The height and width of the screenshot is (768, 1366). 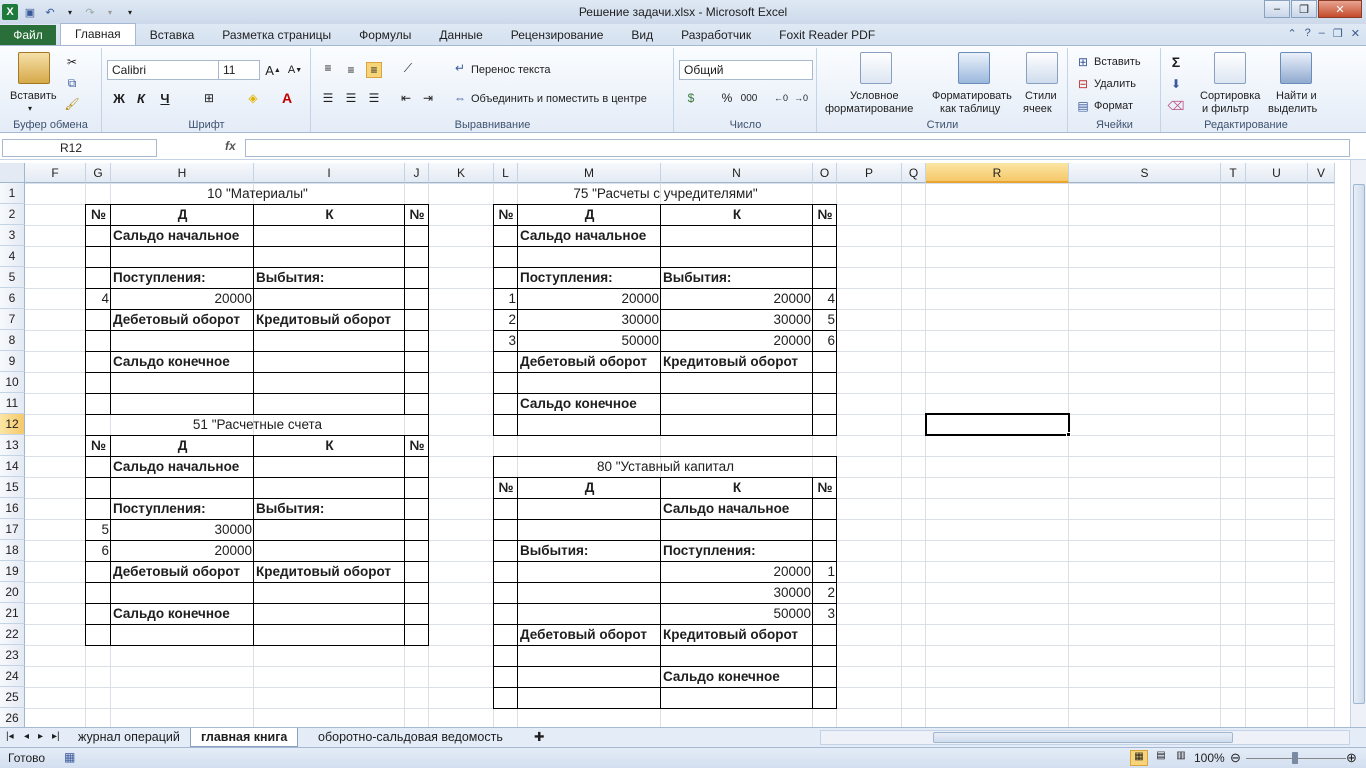 I want to click on acc80-entry-no-right: 3, so click(x=825, y=613).